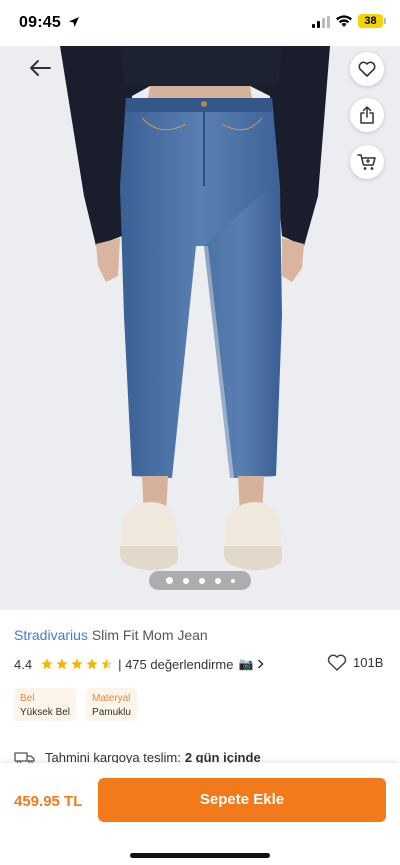 This screenshot has width=400, height=865. I want to click on attribute-chips: Bel Yüksek Bel Materyal Pamuklu, so click(75, 704).